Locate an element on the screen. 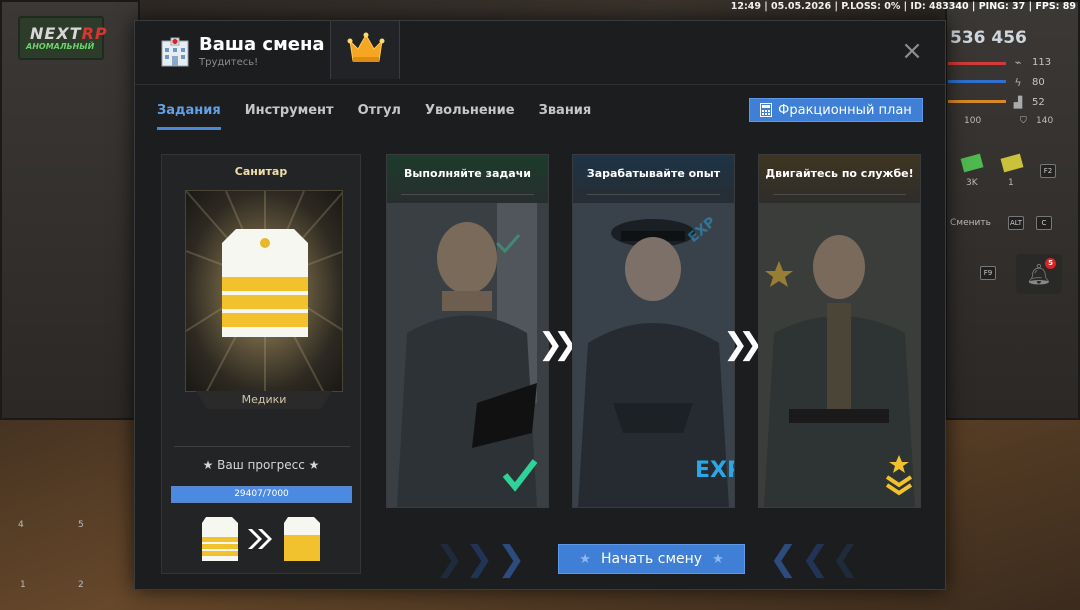 Image resolution: width=1080 pixels, height=610 pixels. officer-image: EXP EXP is located at coordinates (653, 355).